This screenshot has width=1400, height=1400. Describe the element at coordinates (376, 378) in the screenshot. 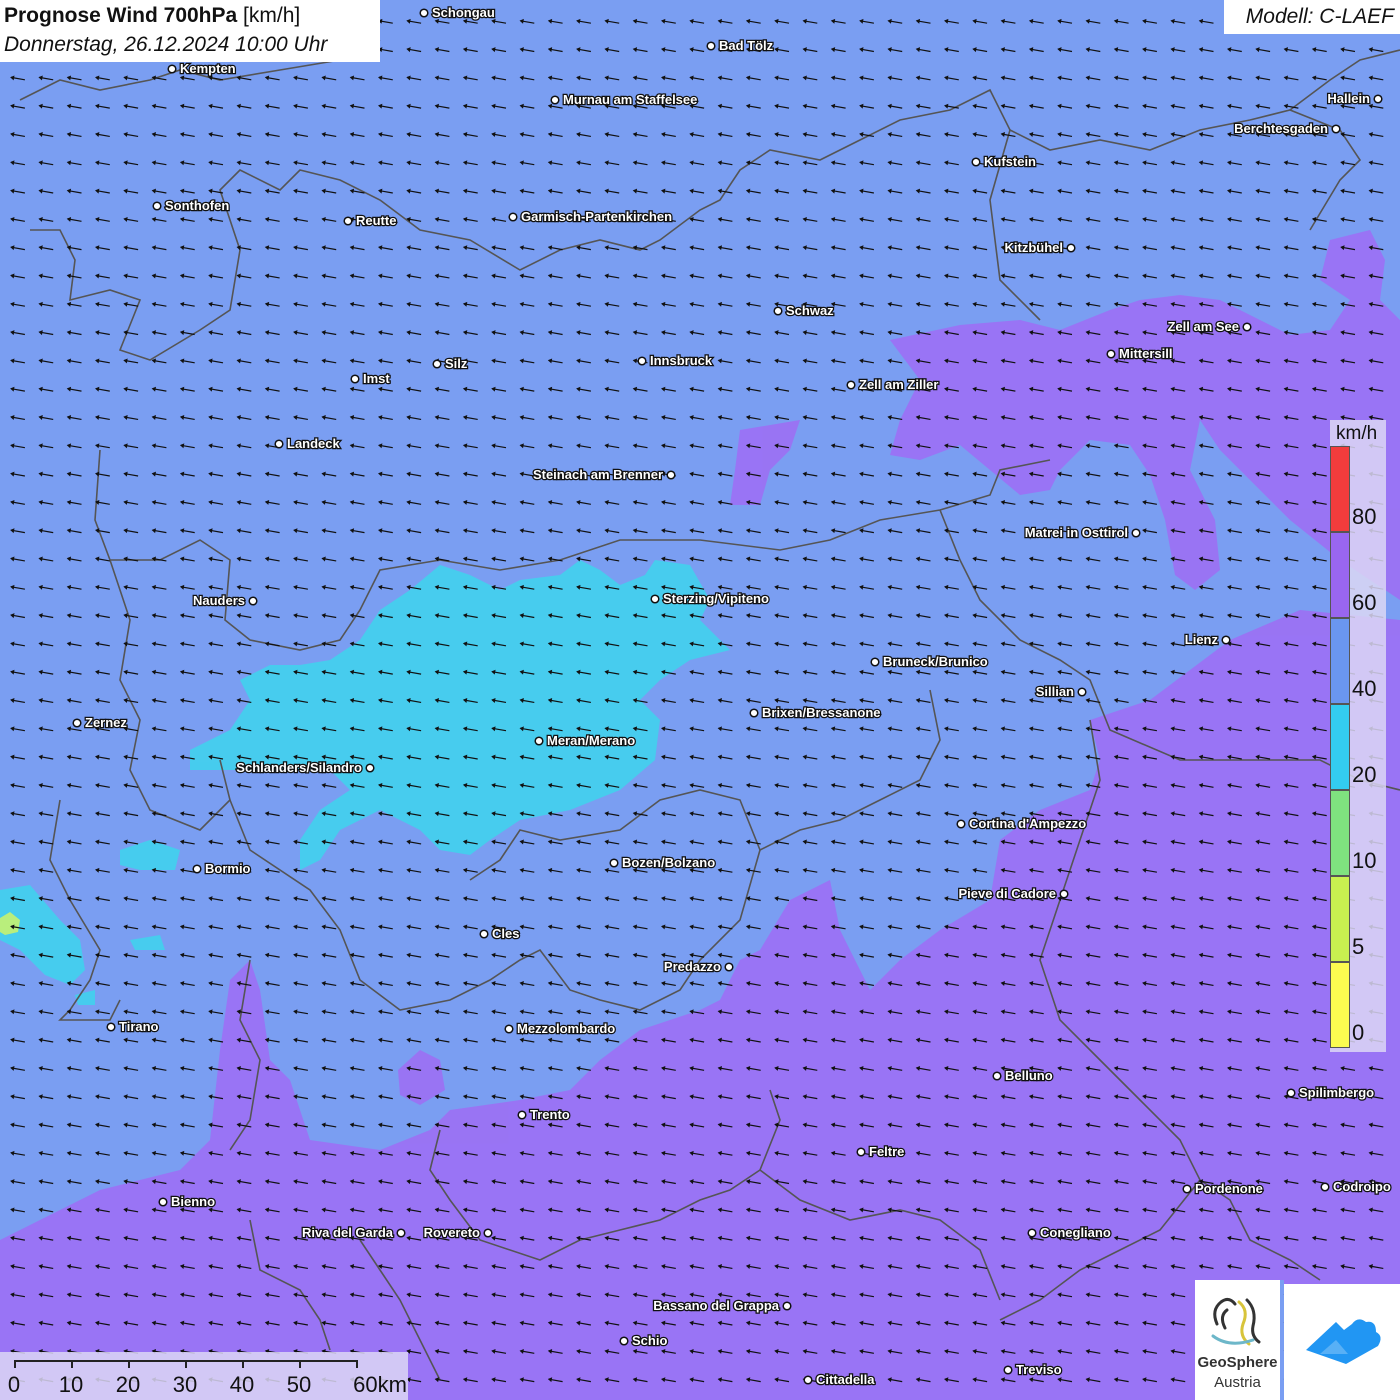

I see `place-label: Imst` at that location.